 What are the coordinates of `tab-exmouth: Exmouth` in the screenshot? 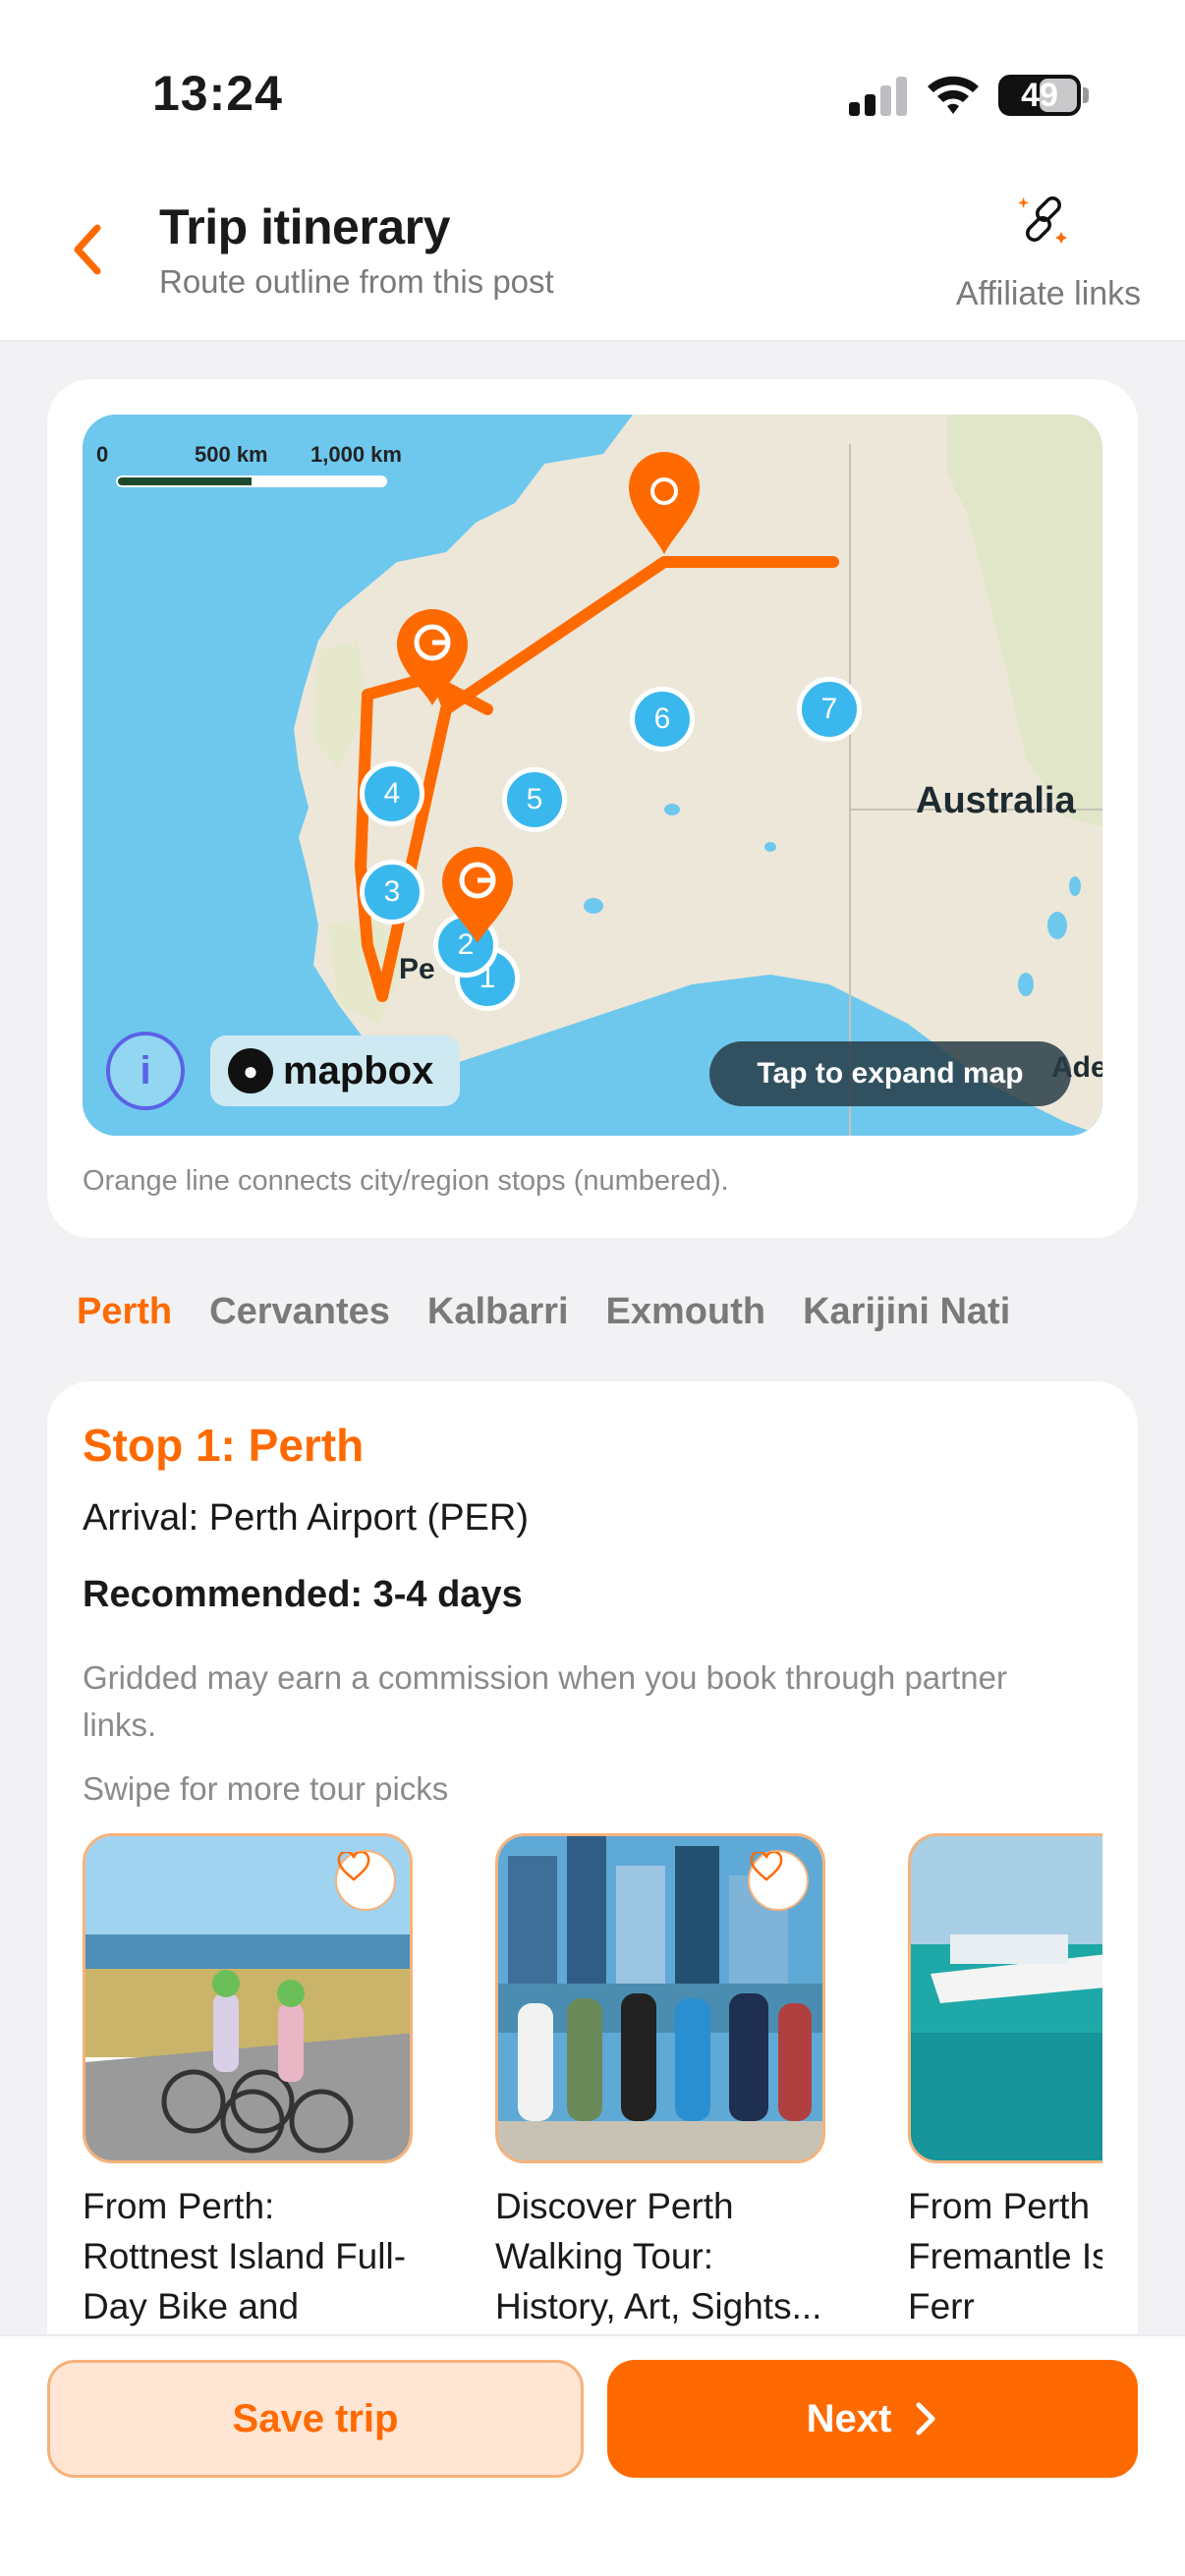 It's located at (686, 1320).